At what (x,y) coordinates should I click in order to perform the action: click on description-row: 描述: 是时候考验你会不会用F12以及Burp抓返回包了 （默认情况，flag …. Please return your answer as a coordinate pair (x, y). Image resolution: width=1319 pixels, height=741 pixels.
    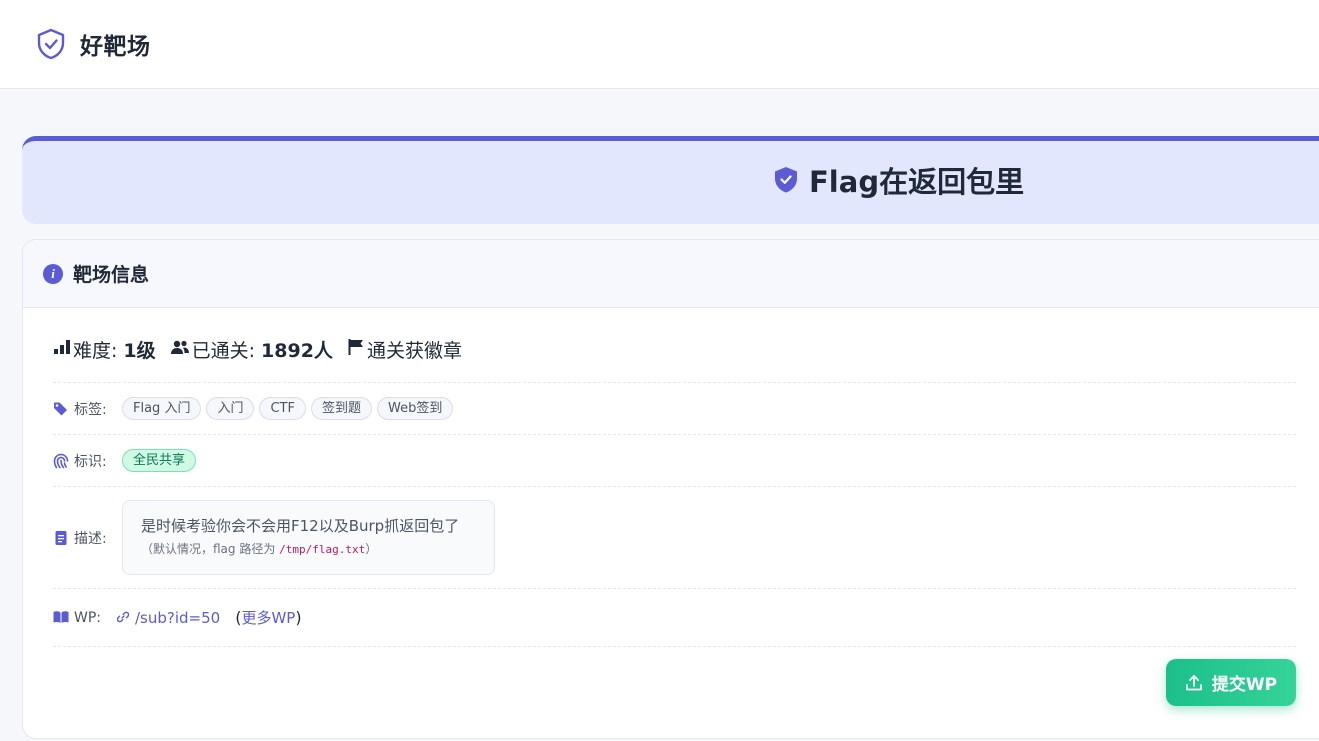
    Looking at the image, I should click on (674, 538).